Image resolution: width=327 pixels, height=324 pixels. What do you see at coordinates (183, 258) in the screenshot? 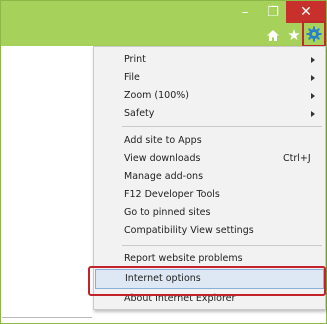
I see `menu-item-label: Report website problems` at bounding box center [183, 258].